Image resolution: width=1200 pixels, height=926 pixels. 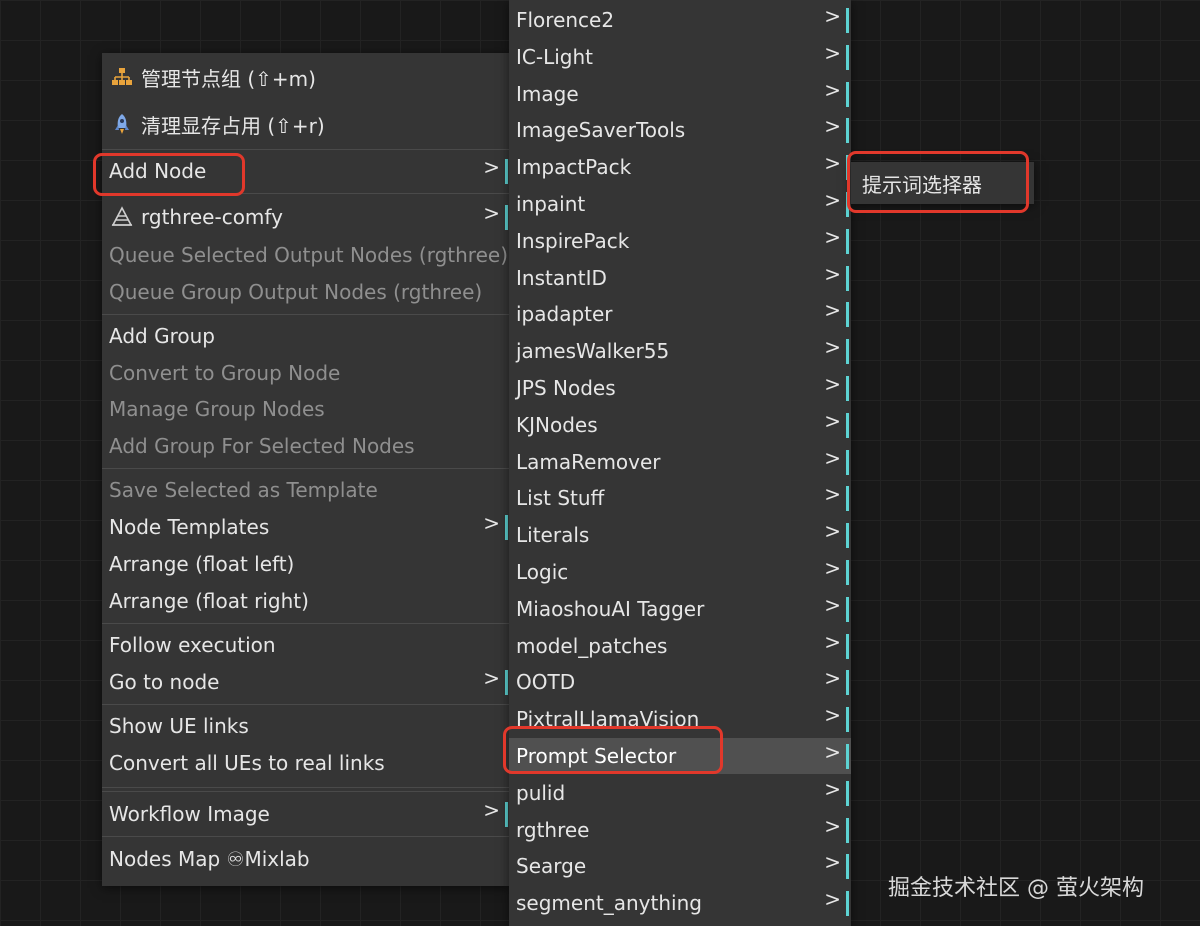 What do you see at coordinates (680, 682) in the screenshot?
I see `submenu-item-ootd: OOTD >` at bounding box center [680, 682].